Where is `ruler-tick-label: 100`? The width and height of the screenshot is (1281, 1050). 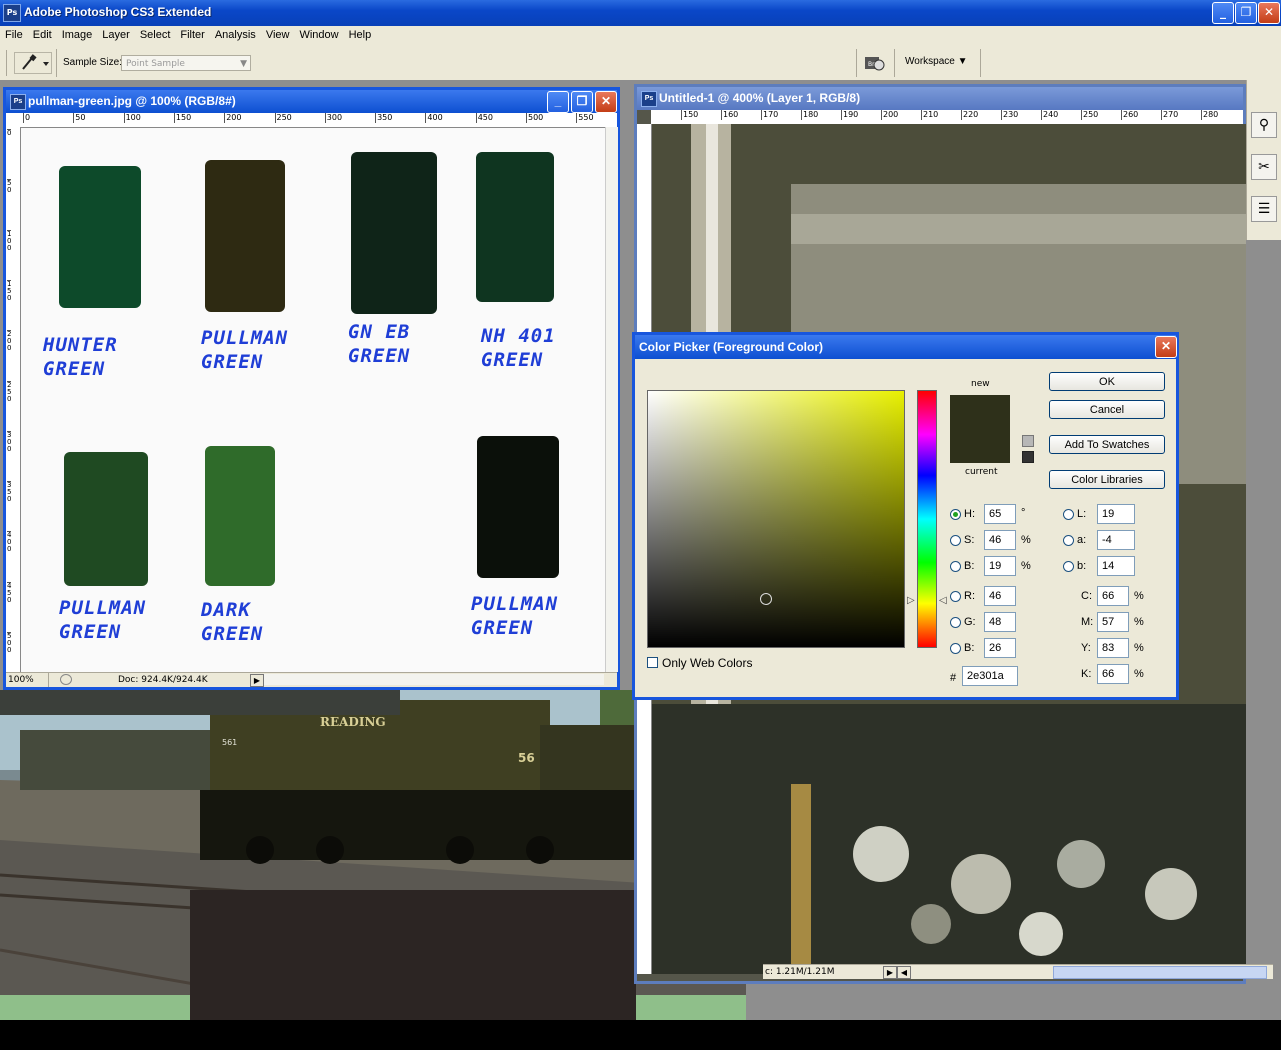 ruler-tick-label: 100 is located at coordinates (132, 118).